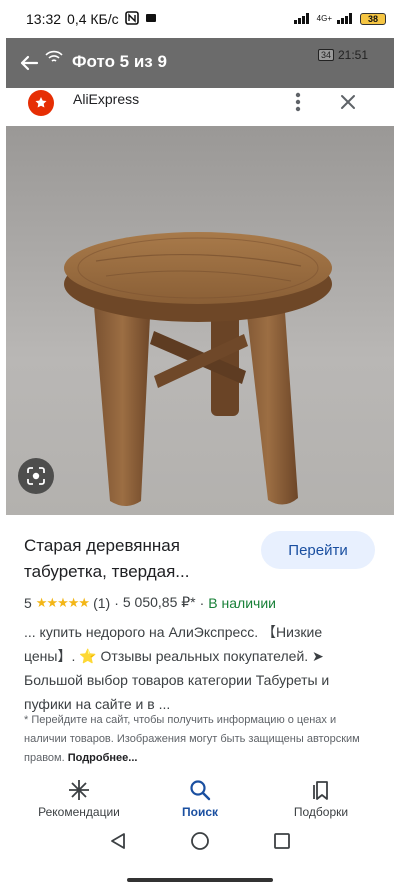  I want to click on inner-battery: 34, so click(325, 55).